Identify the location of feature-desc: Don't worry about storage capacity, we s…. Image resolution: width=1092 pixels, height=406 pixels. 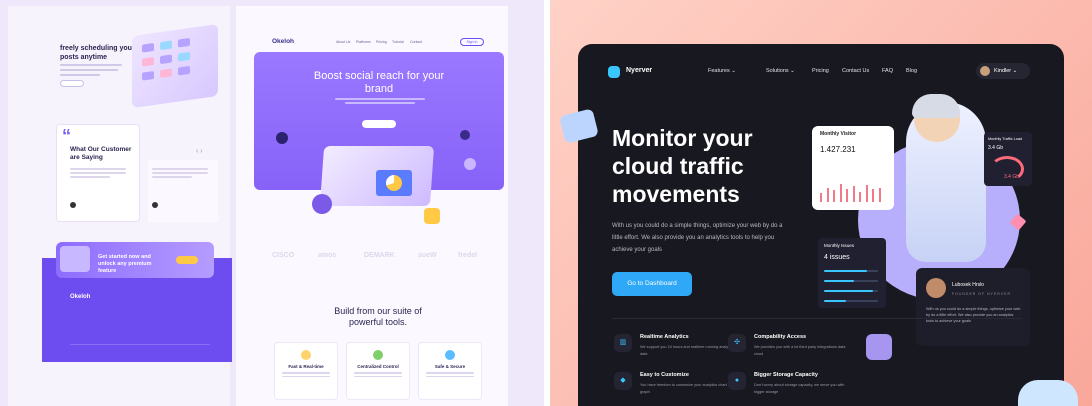
(799, 388).